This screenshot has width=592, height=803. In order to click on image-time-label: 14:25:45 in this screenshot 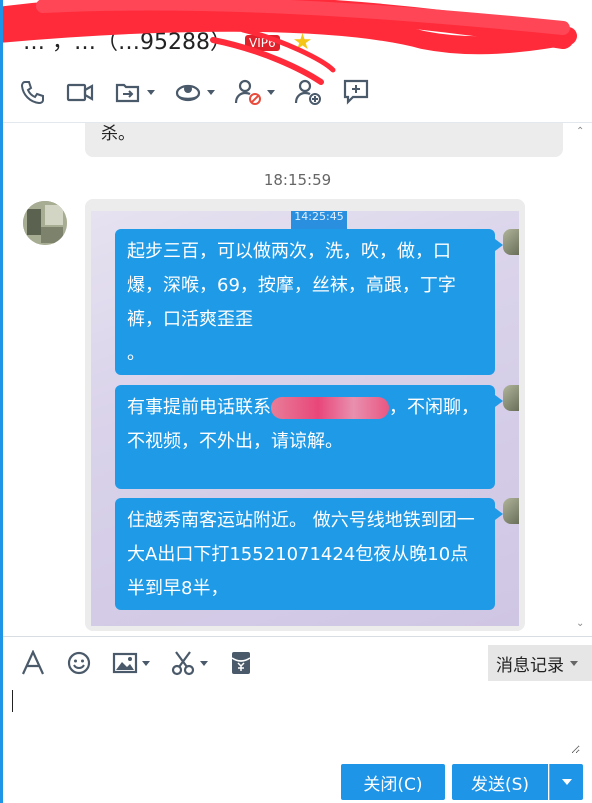, I will do `click(319, 220)`.